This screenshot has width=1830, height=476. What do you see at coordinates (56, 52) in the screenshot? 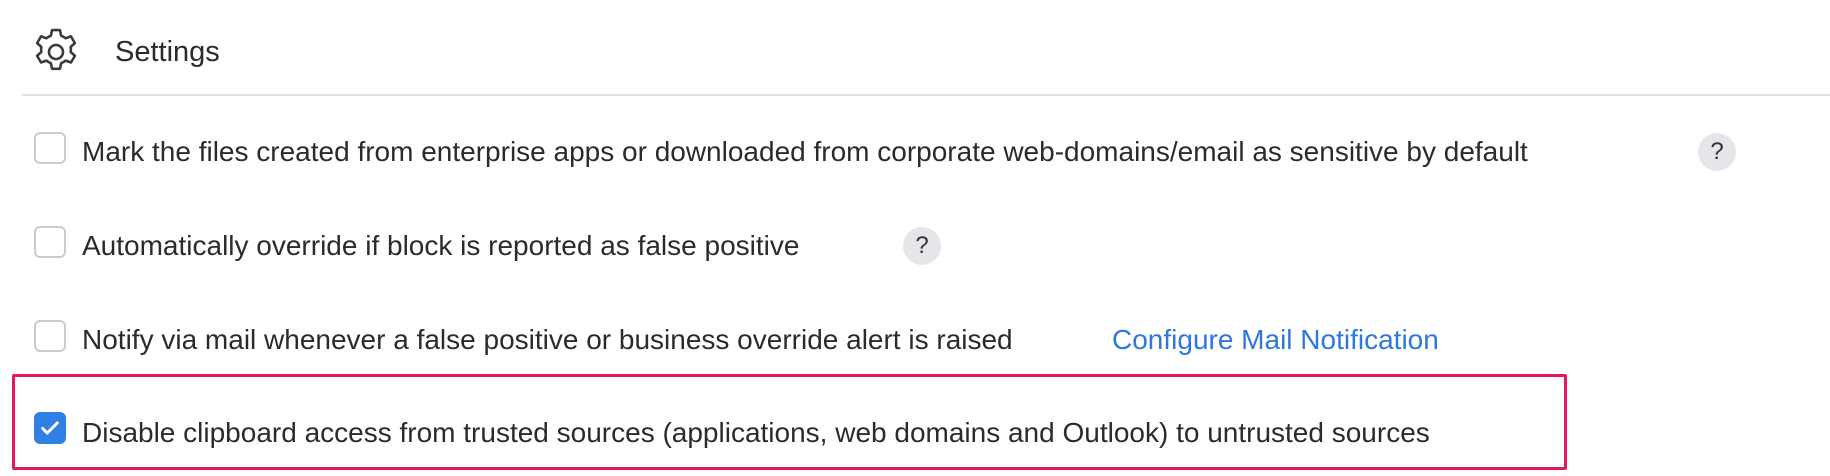
I see `gear-icon` at bounding box center [56, 52].